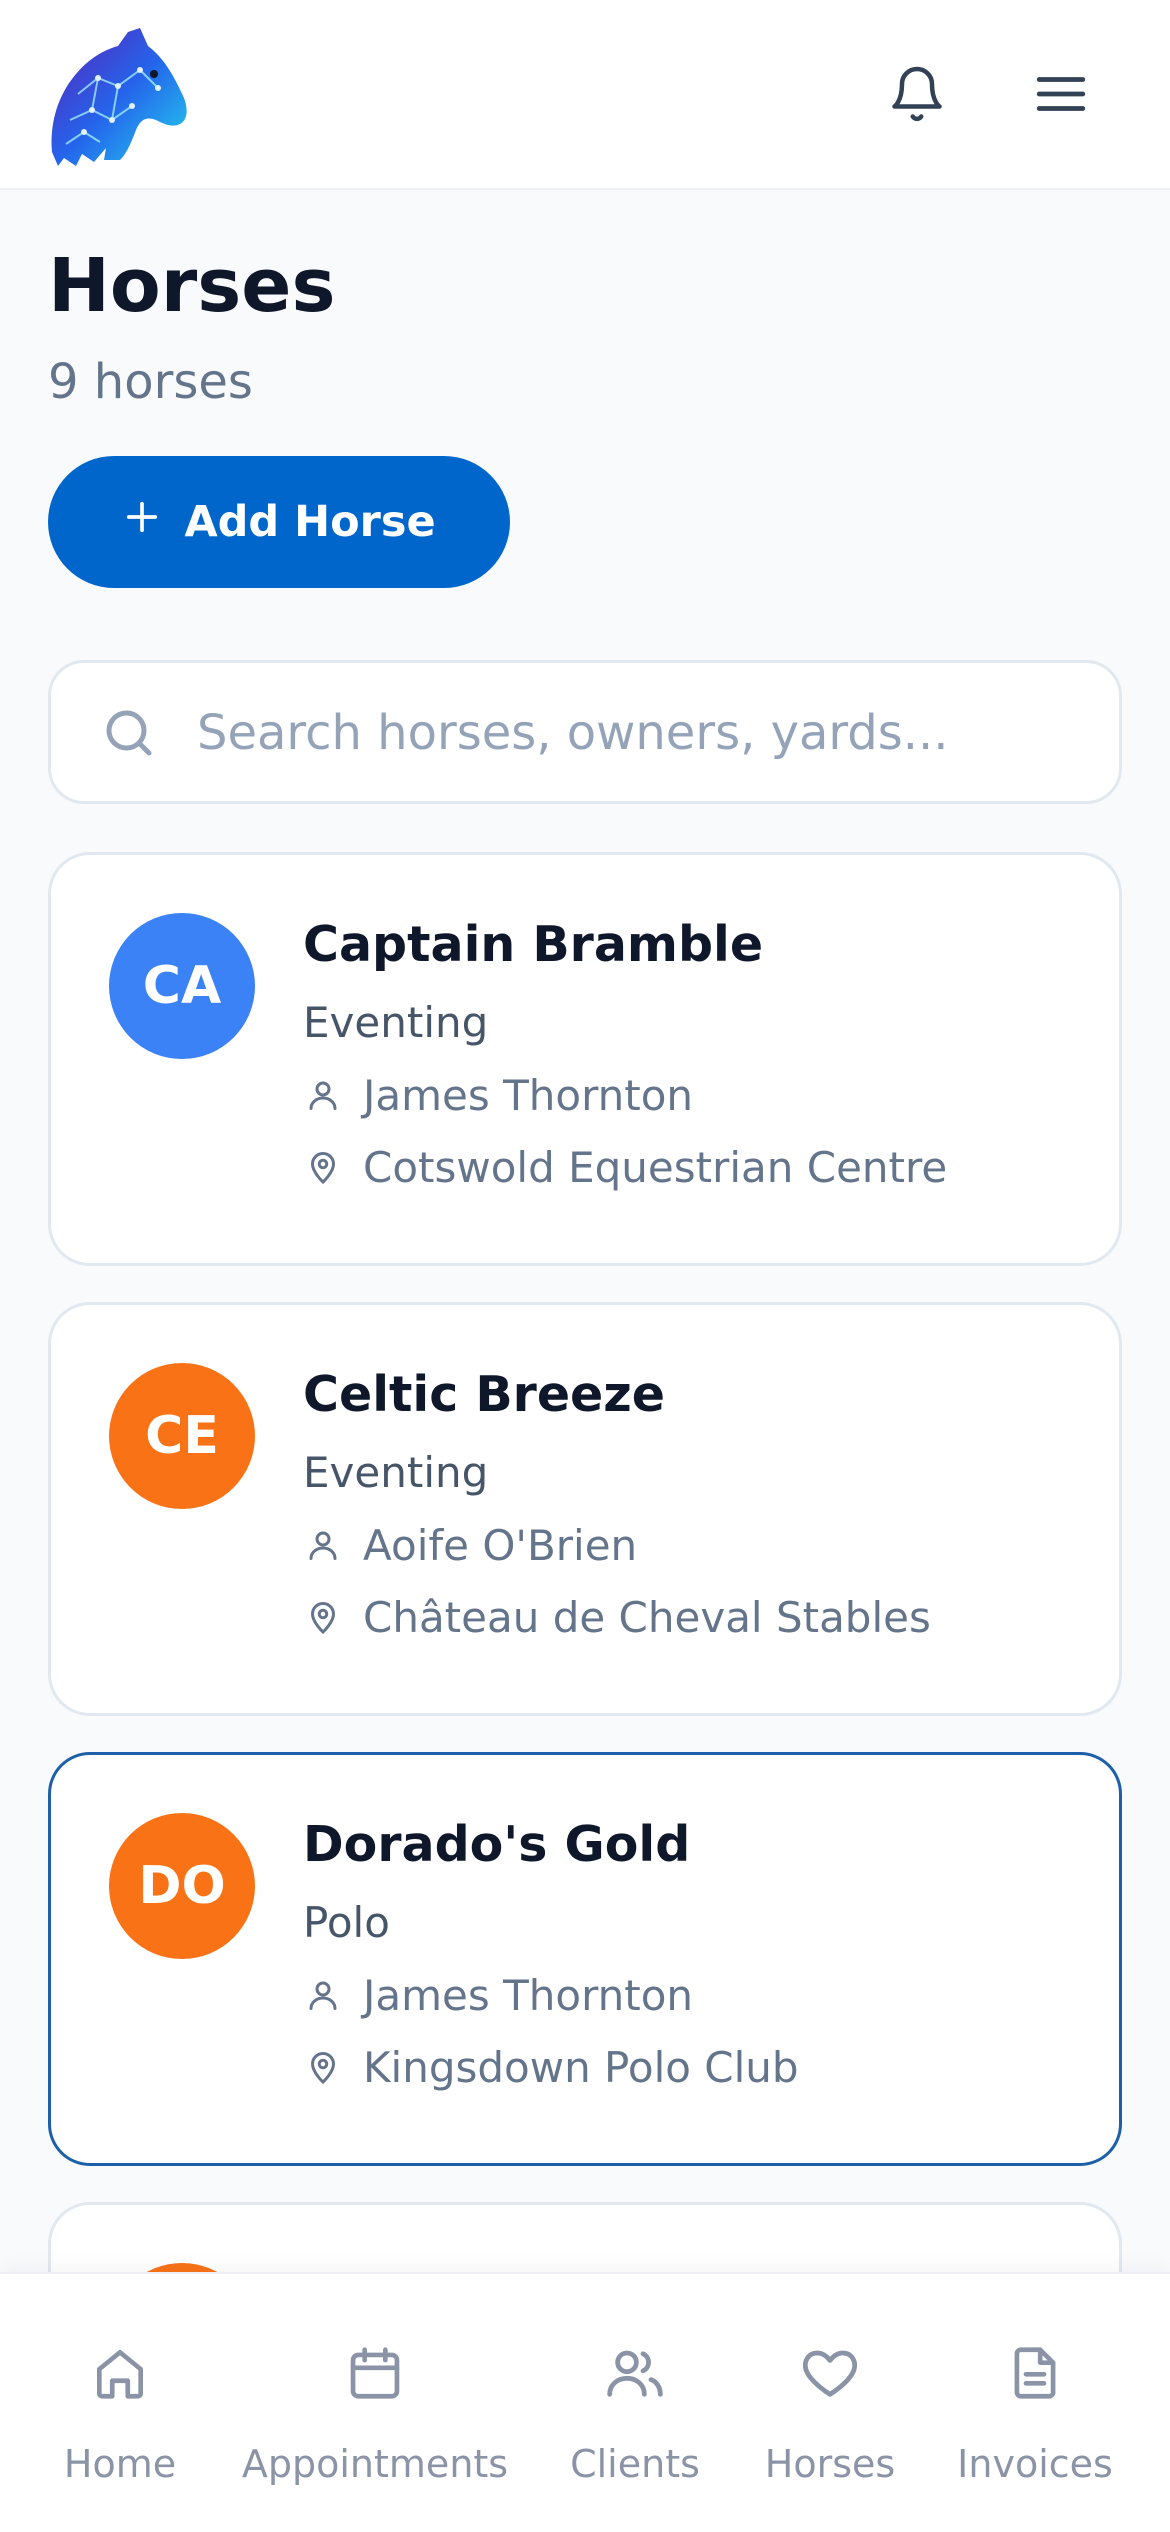 Image resolution: width=1170 pixels, height=2532 pixels. I want to click on home-icon, so click(120, 2373).